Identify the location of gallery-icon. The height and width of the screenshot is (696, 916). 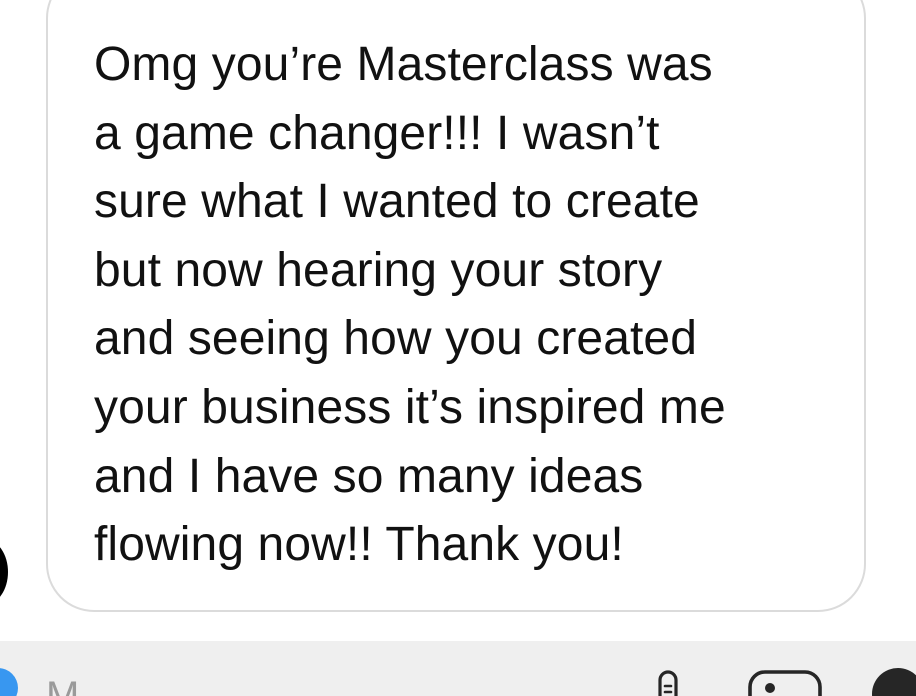
(788, 683).